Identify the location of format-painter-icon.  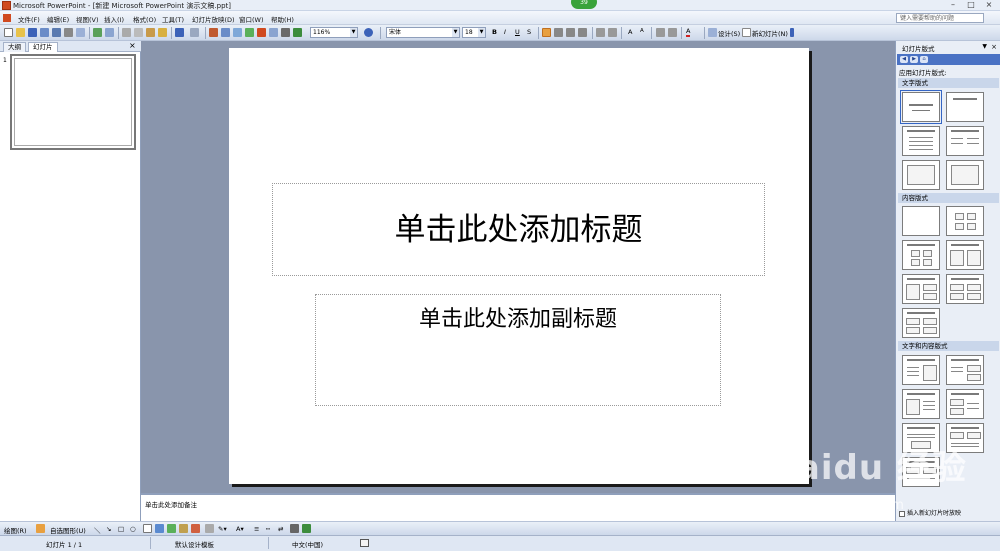
(162, 32).